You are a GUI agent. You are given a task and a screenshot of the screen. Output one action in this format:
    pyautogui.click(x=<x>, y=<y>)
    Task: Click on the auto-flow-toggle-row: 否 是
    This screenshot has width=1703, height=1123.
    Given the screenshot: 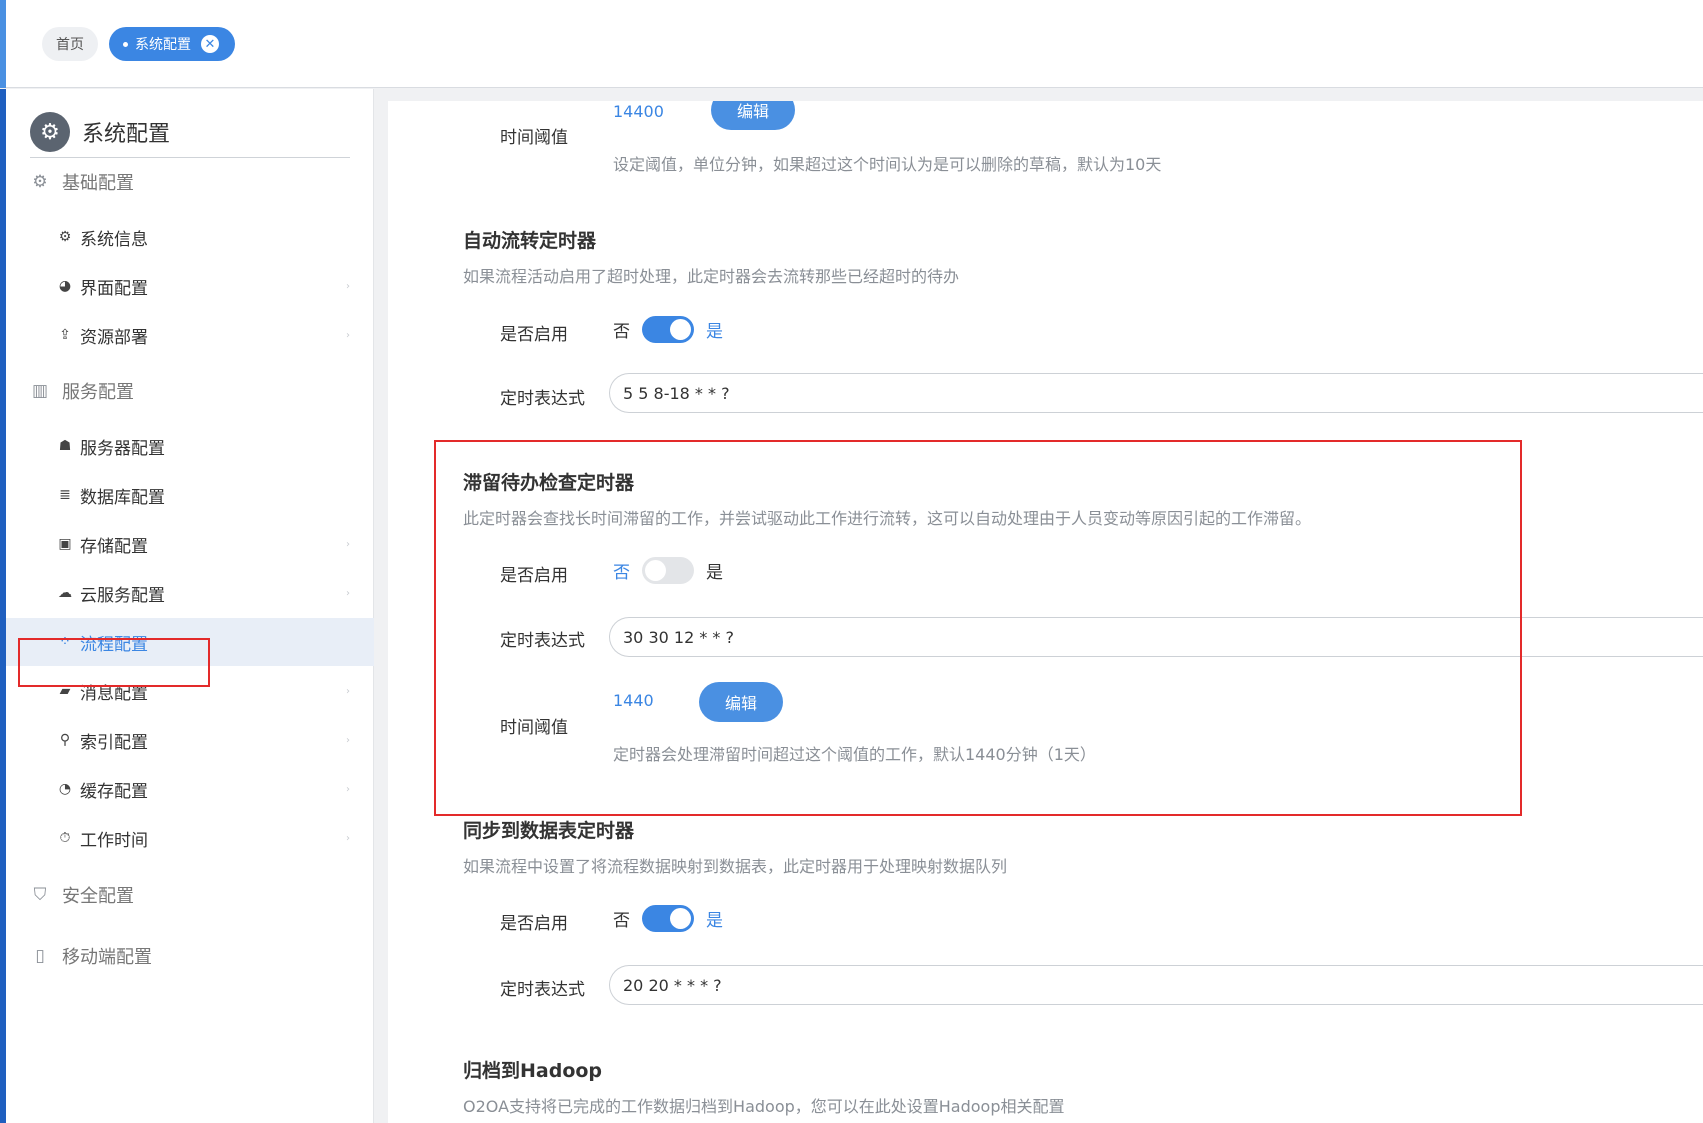 What is the action you would take?
    pyautogui.click(x=668, y=329)
    